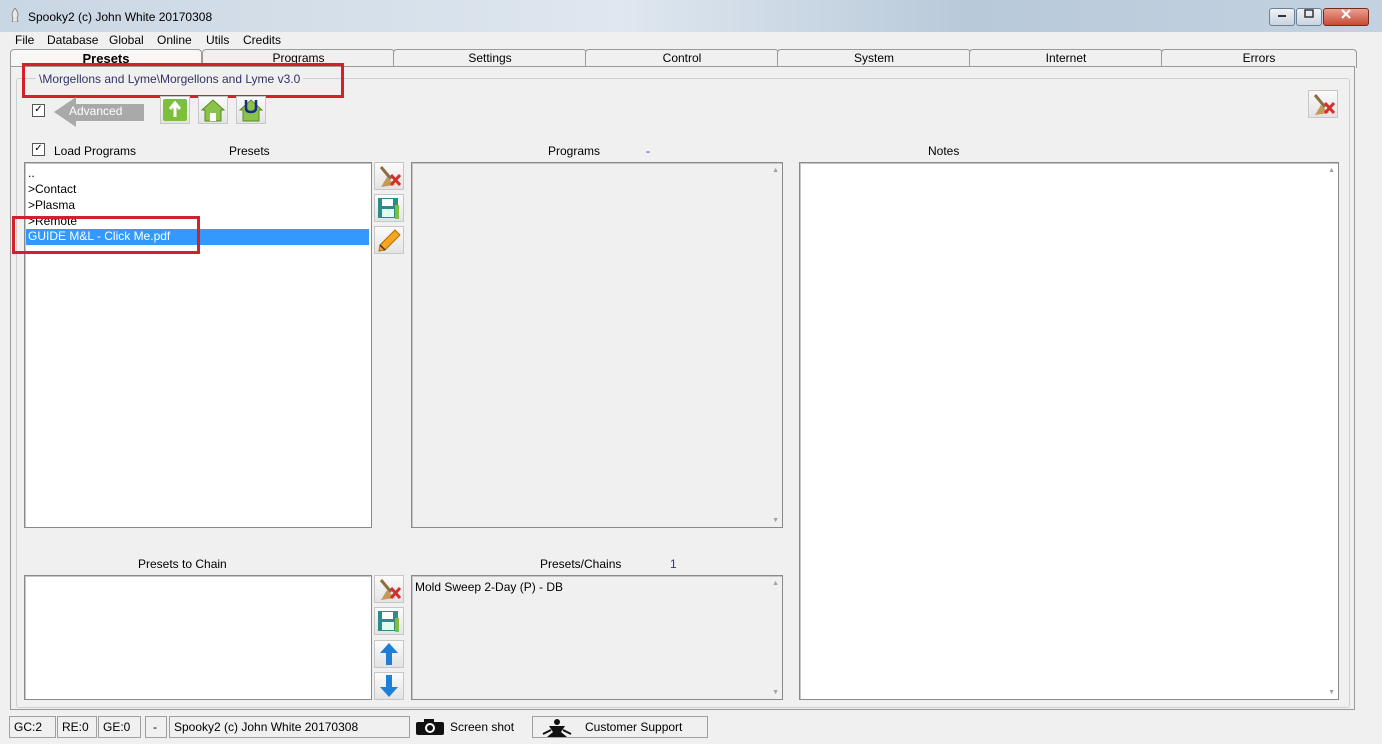 This screenshot has height=744, width=1382. I want to click on customer-support-label: Customer Support, so click(634, 727).